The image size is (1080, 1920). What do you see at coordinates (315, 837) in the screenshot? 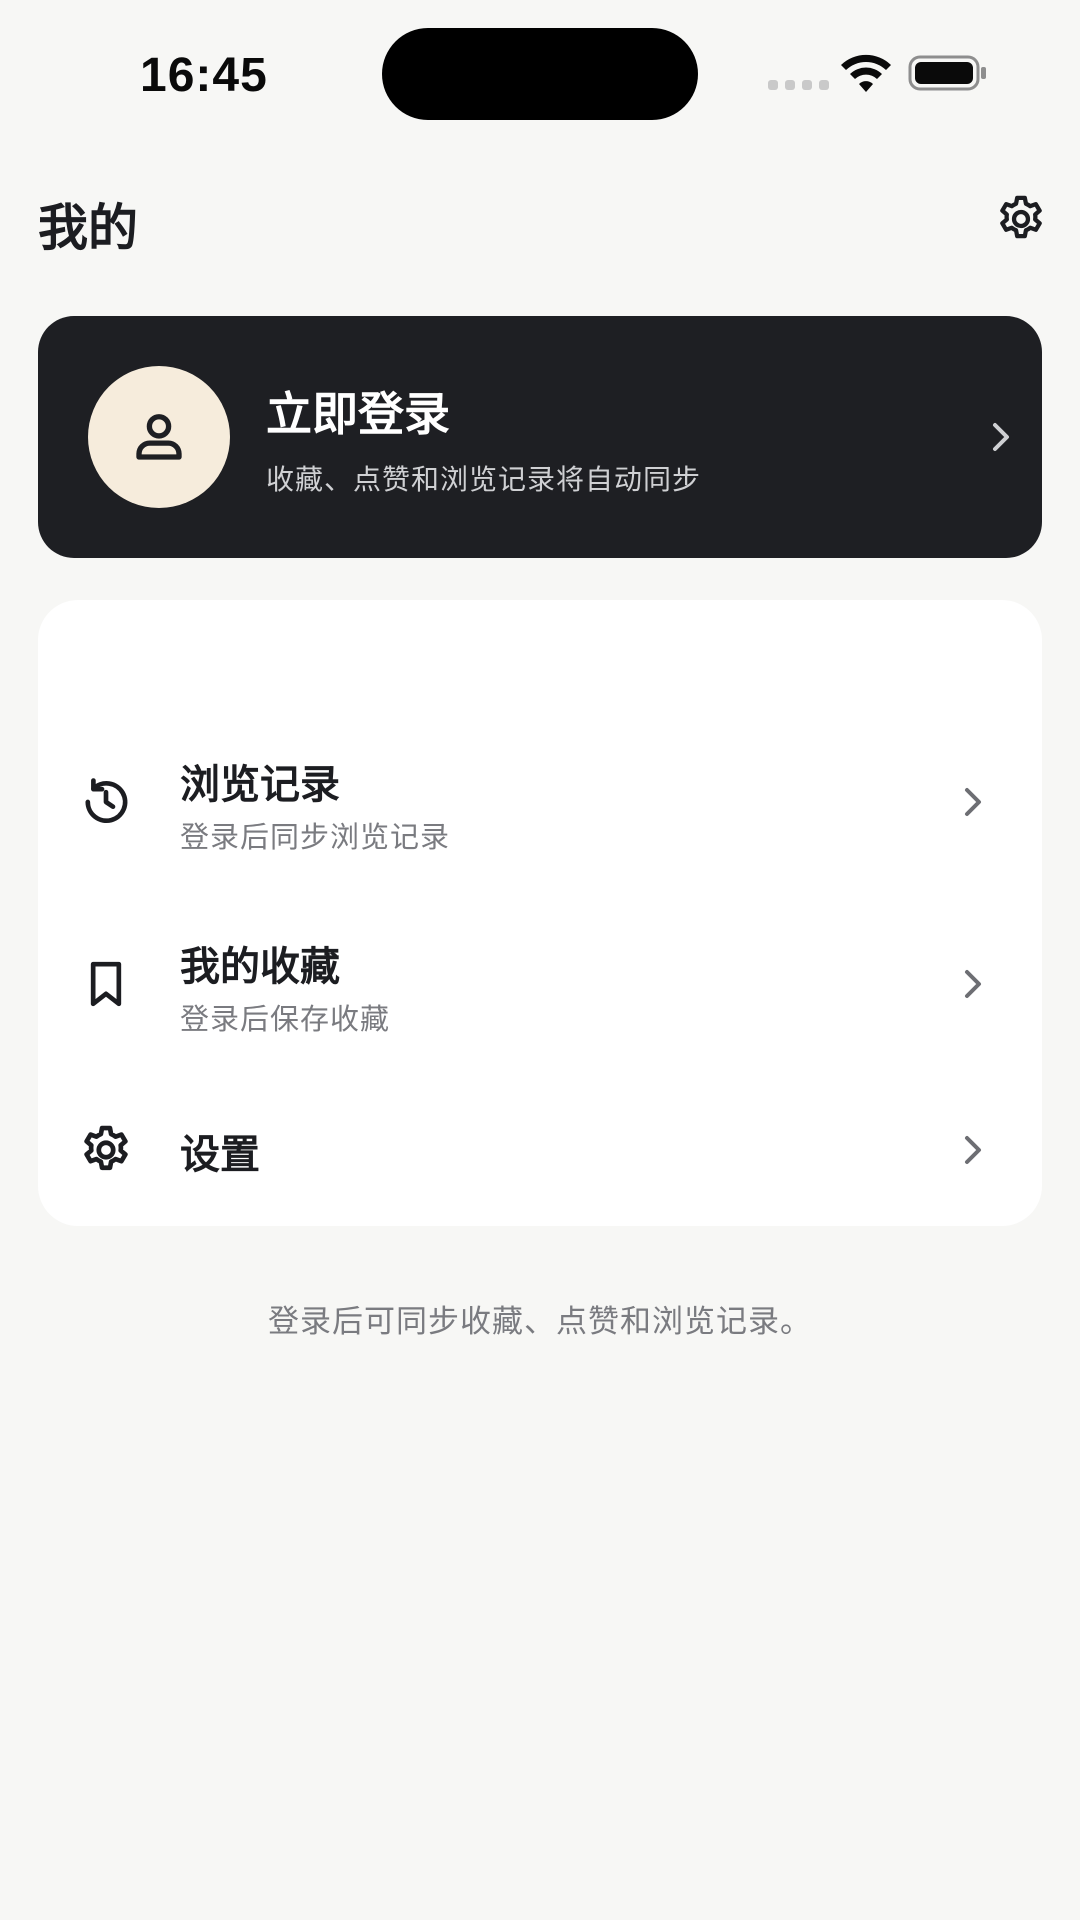
I see `menu-item-subtitle: 登录后同步浏览记录` at bounding box center [315, 837].